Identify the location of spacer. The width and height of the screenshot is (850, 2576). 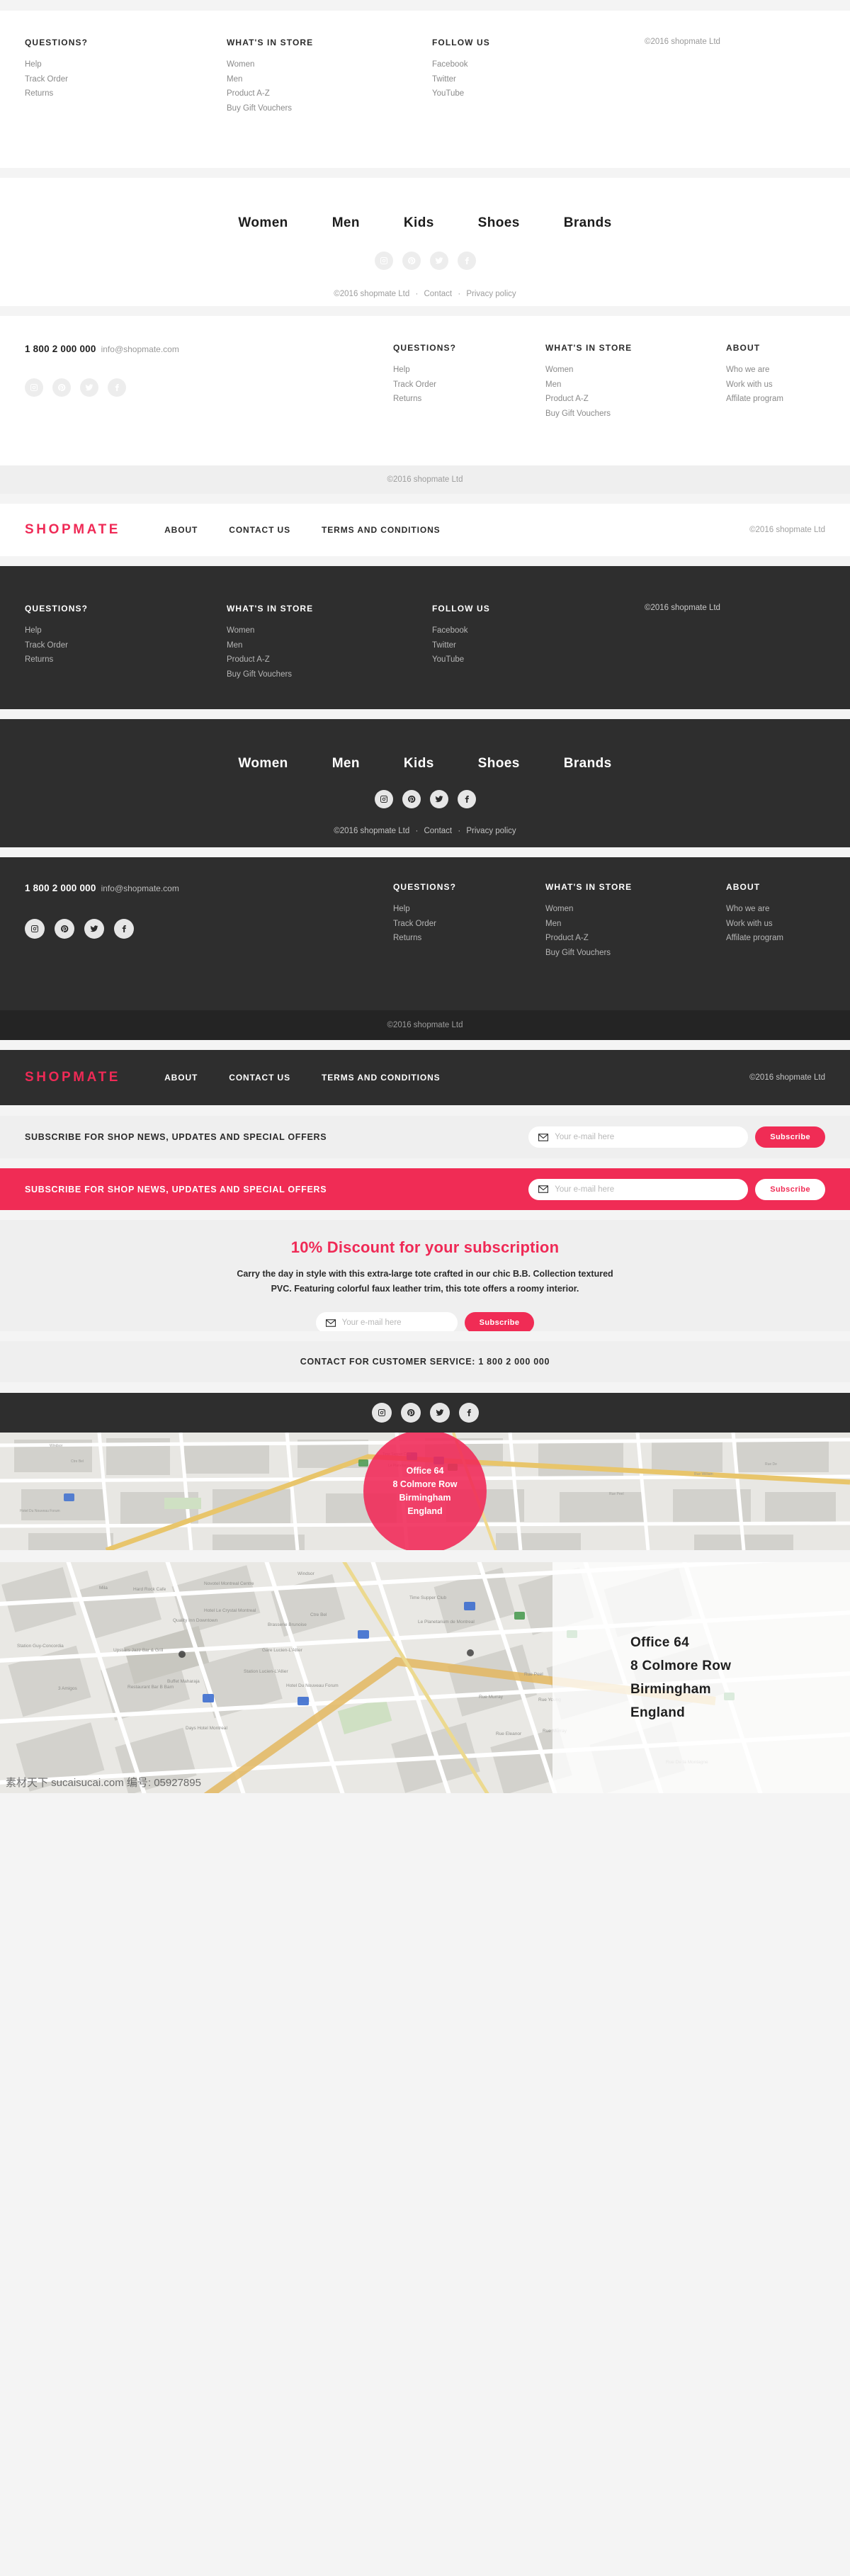
(425, 1163).